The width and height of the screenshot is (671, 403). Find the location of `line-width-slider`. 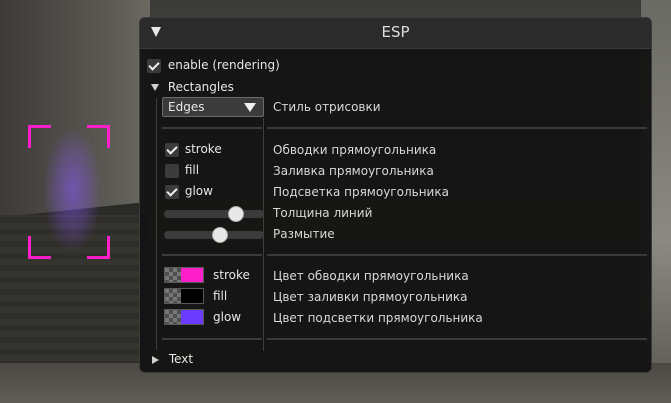

line-width-slider is located at coordinates (214, 214).